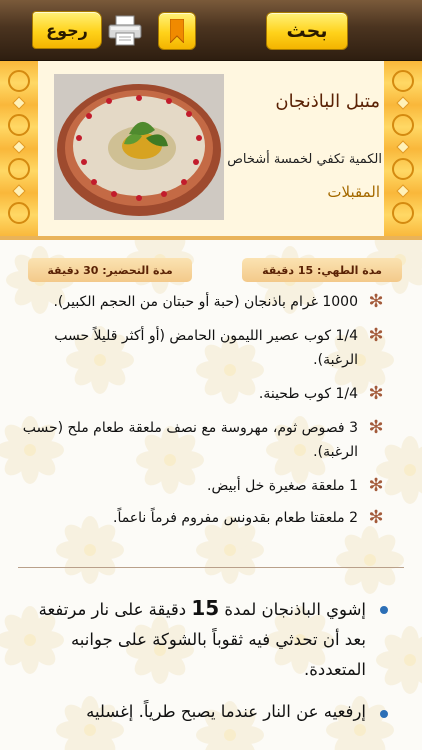 The width and height of the screenshot is (422, 750). Describe the element at coordinates (139, 147) in the screenshot. I see `dish-photo` at that location.